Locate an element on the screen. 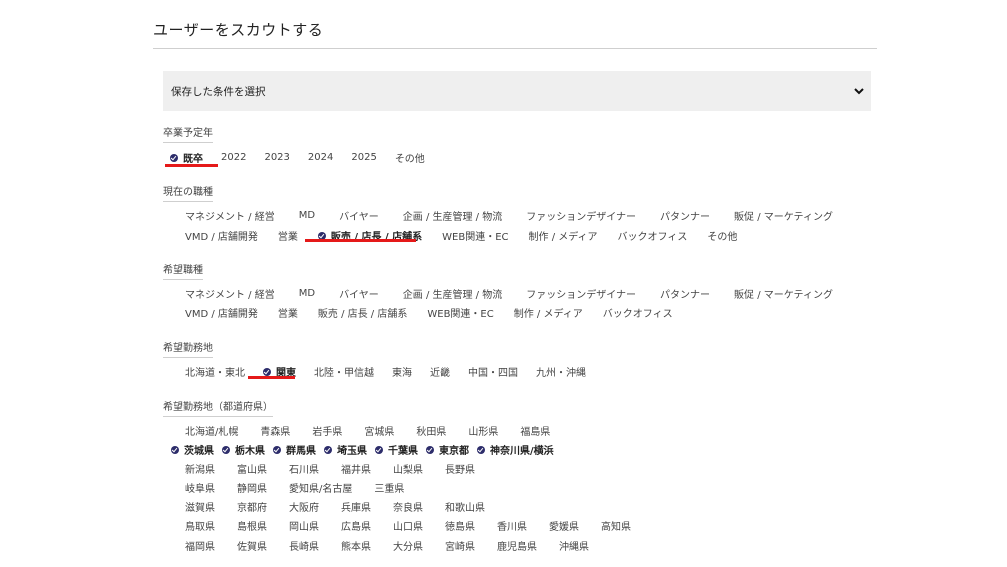  filter-option: 秋田県 is located at coordinates (431, 430).